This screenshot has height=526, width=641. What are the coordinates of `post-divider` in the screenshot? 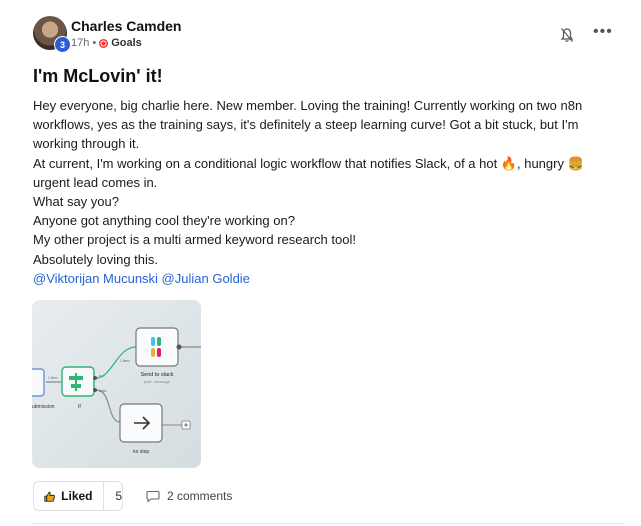 It's located at (328, 523).